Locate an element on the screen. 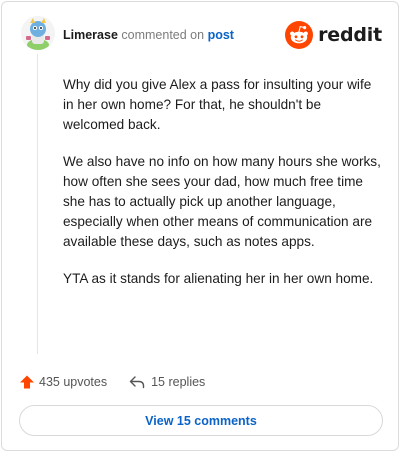 This screenshot has height=453, width=400. upvotes-count: 435 upvotes is located at coordinates (73, 382).